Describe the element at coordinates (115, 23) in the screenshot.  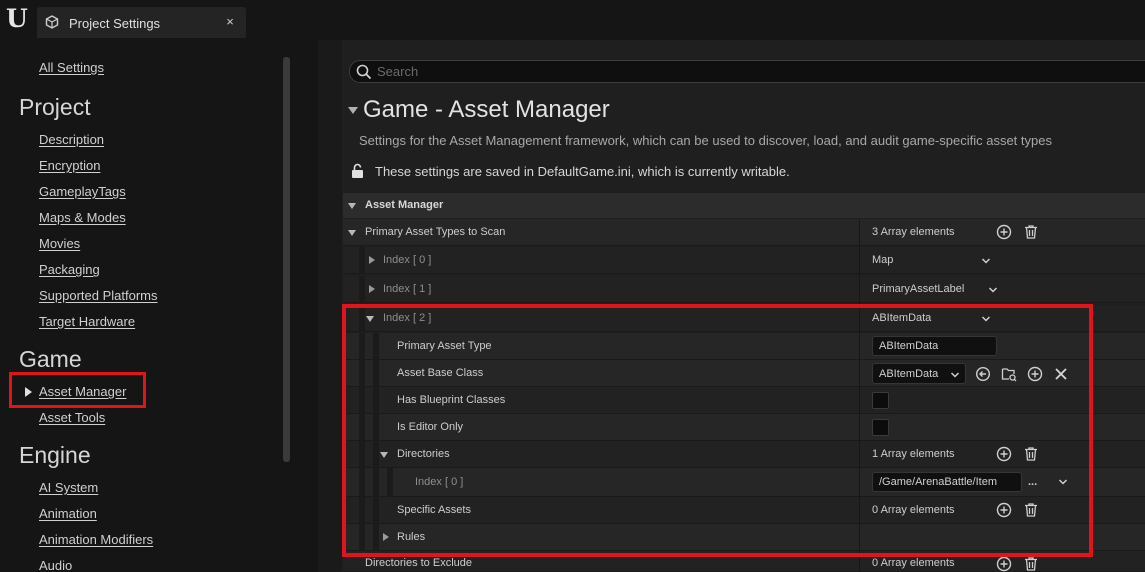
I see `tab-label: Project Settings` at that location.